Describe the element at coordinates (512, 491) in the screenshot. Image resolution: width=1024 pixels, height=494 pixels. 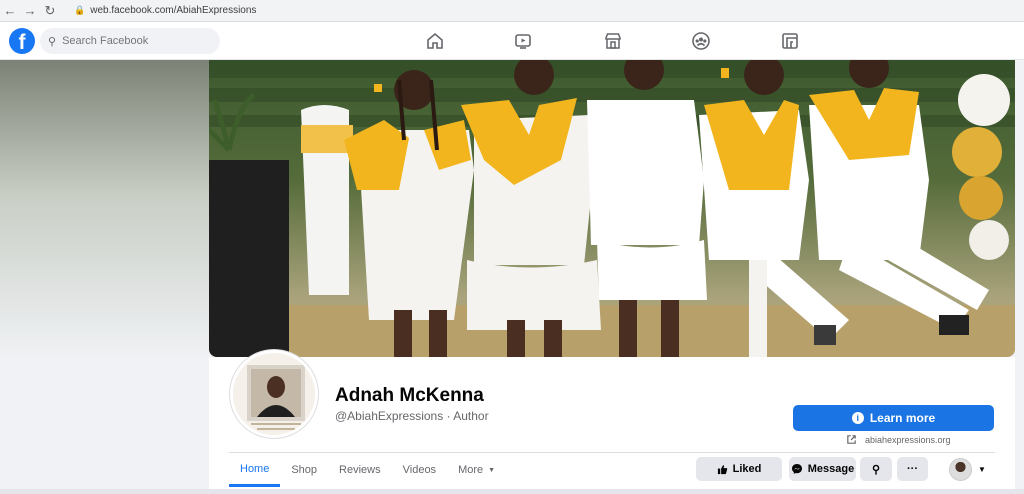
I see `bottom-strip` at that location.